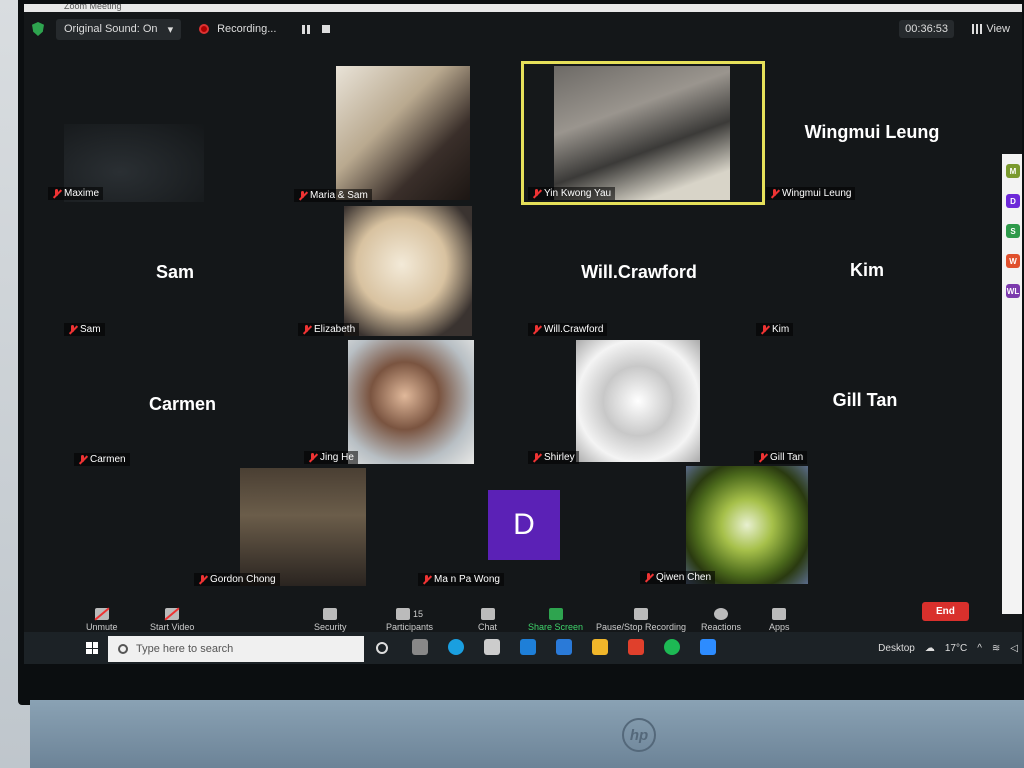 The height and width of the screenshot is (768, 1024). Describe the element at coordinates (564, 647) in the screenshot. I see `mail-icon` at that location.